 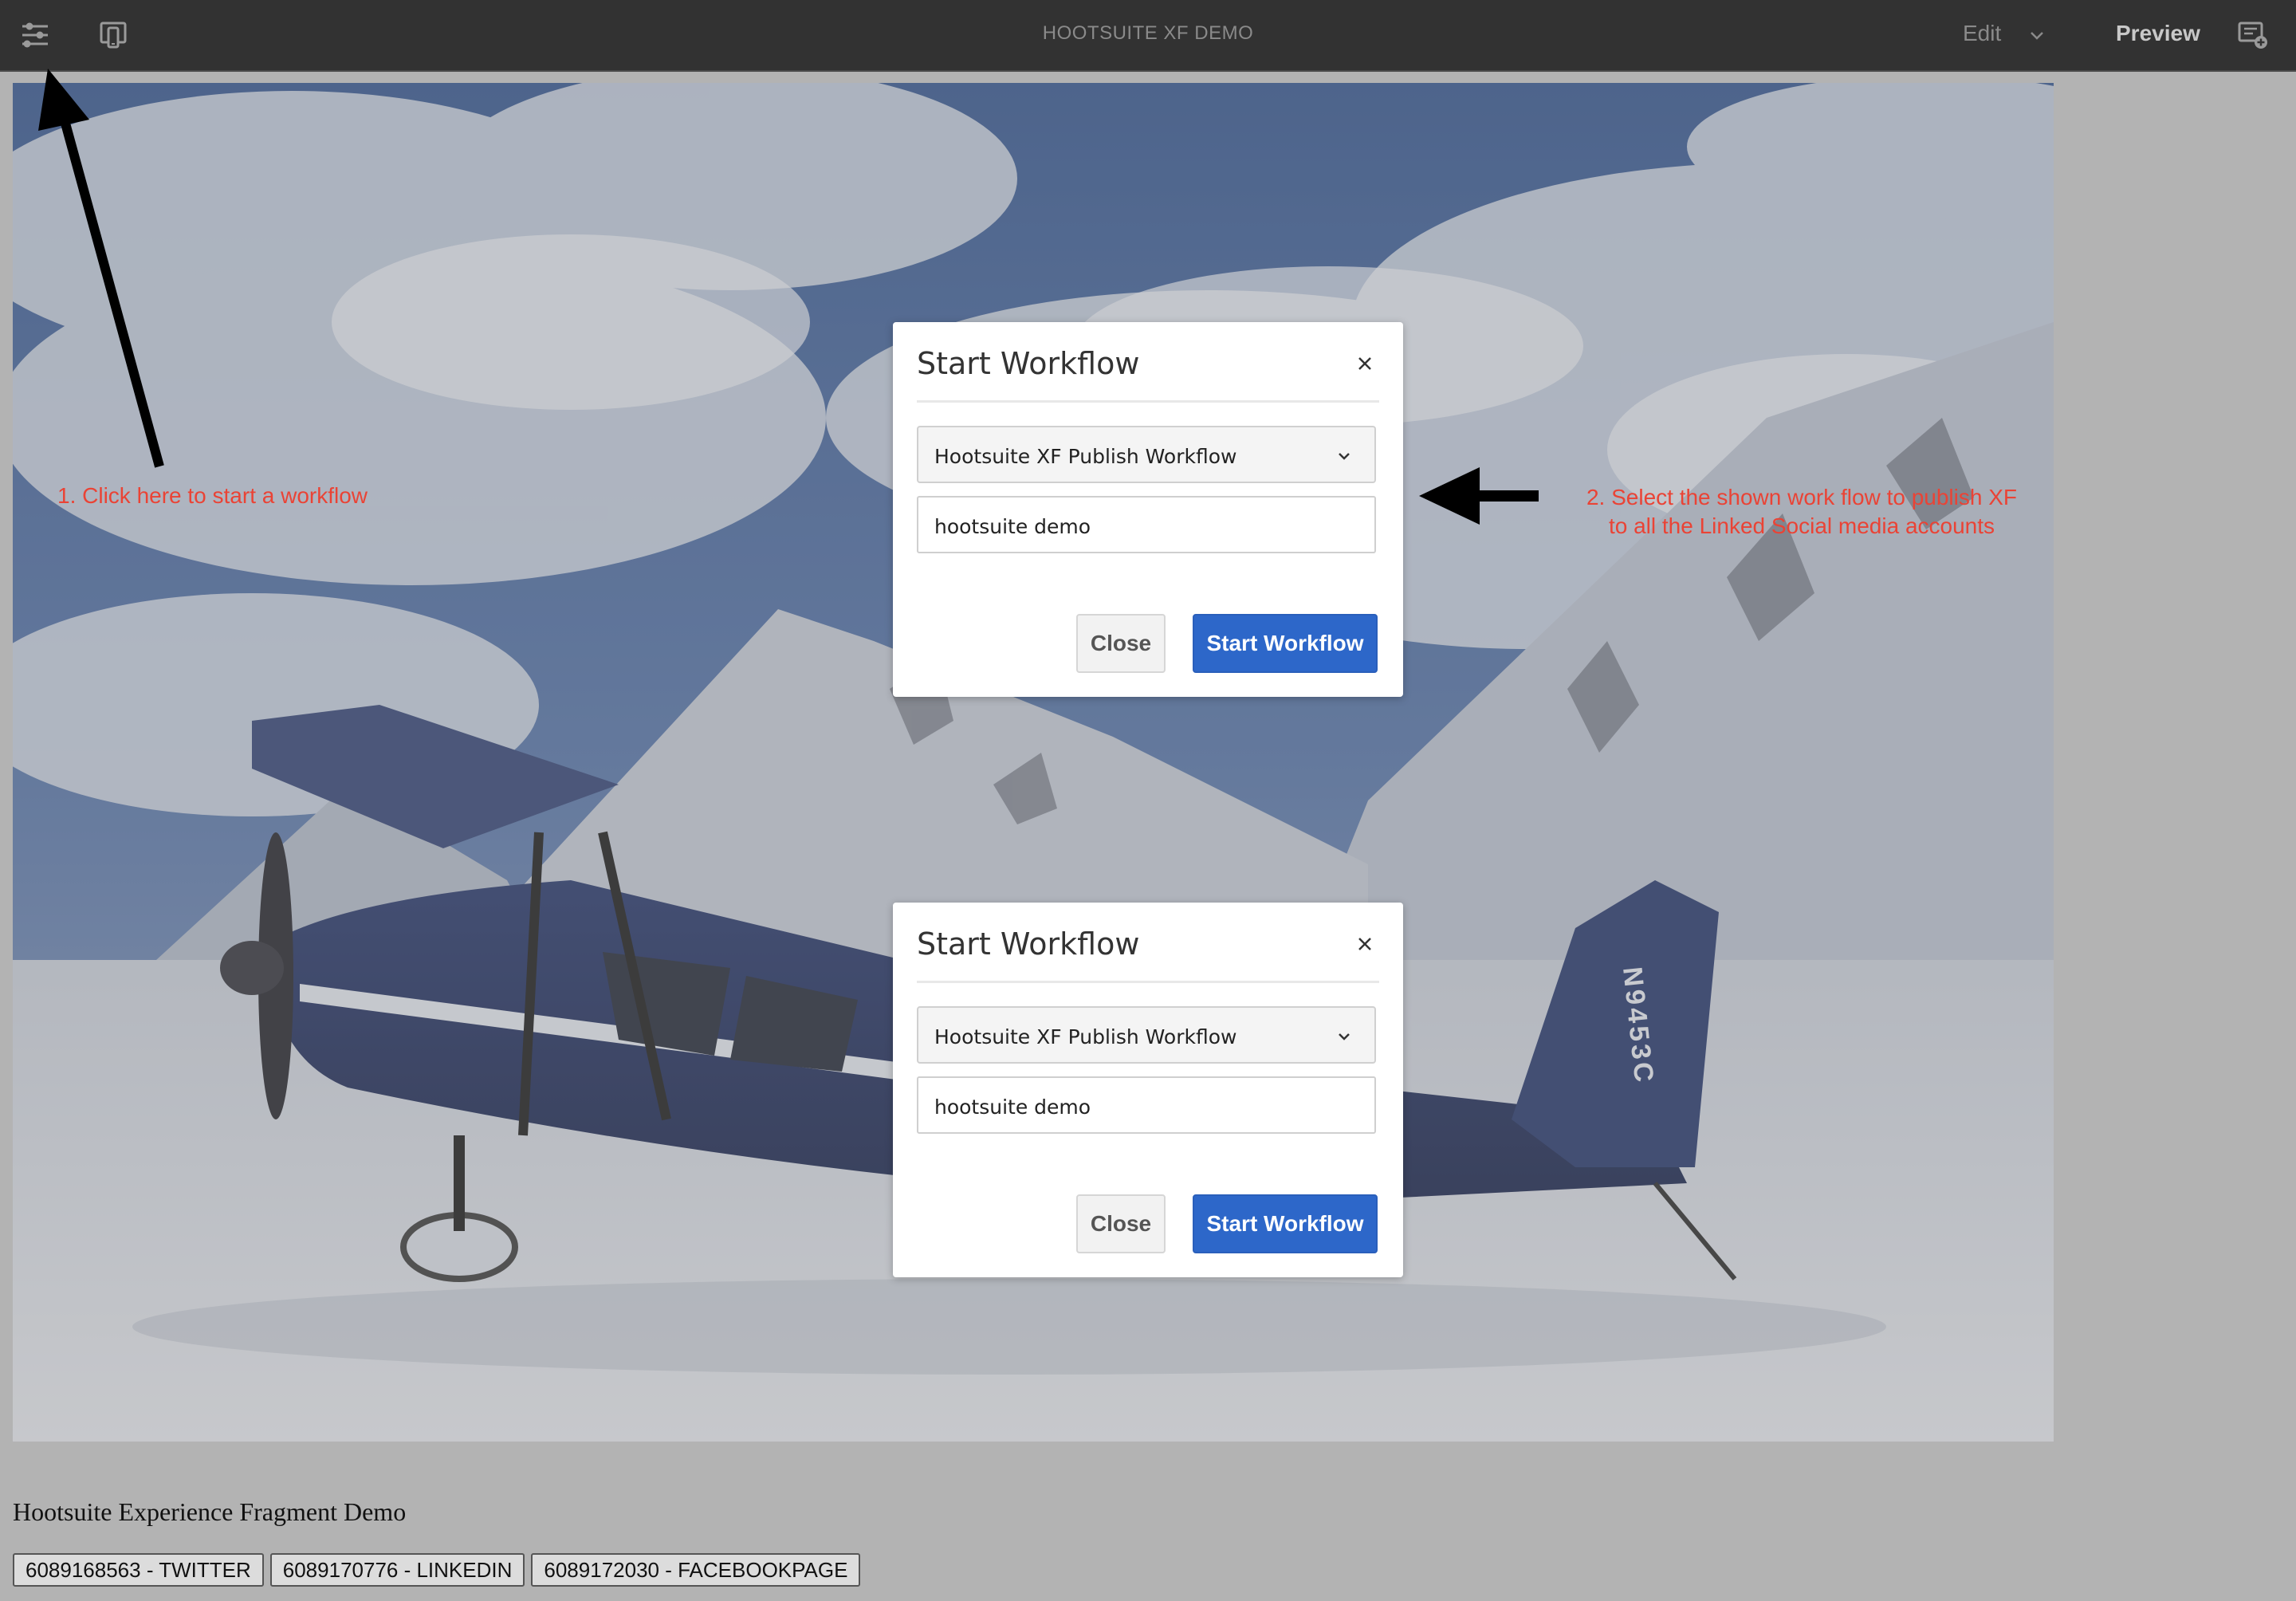 I want to click on account-button-linkedin: 6089170776 - LINKEDIN, so click(x=397, y=1570).